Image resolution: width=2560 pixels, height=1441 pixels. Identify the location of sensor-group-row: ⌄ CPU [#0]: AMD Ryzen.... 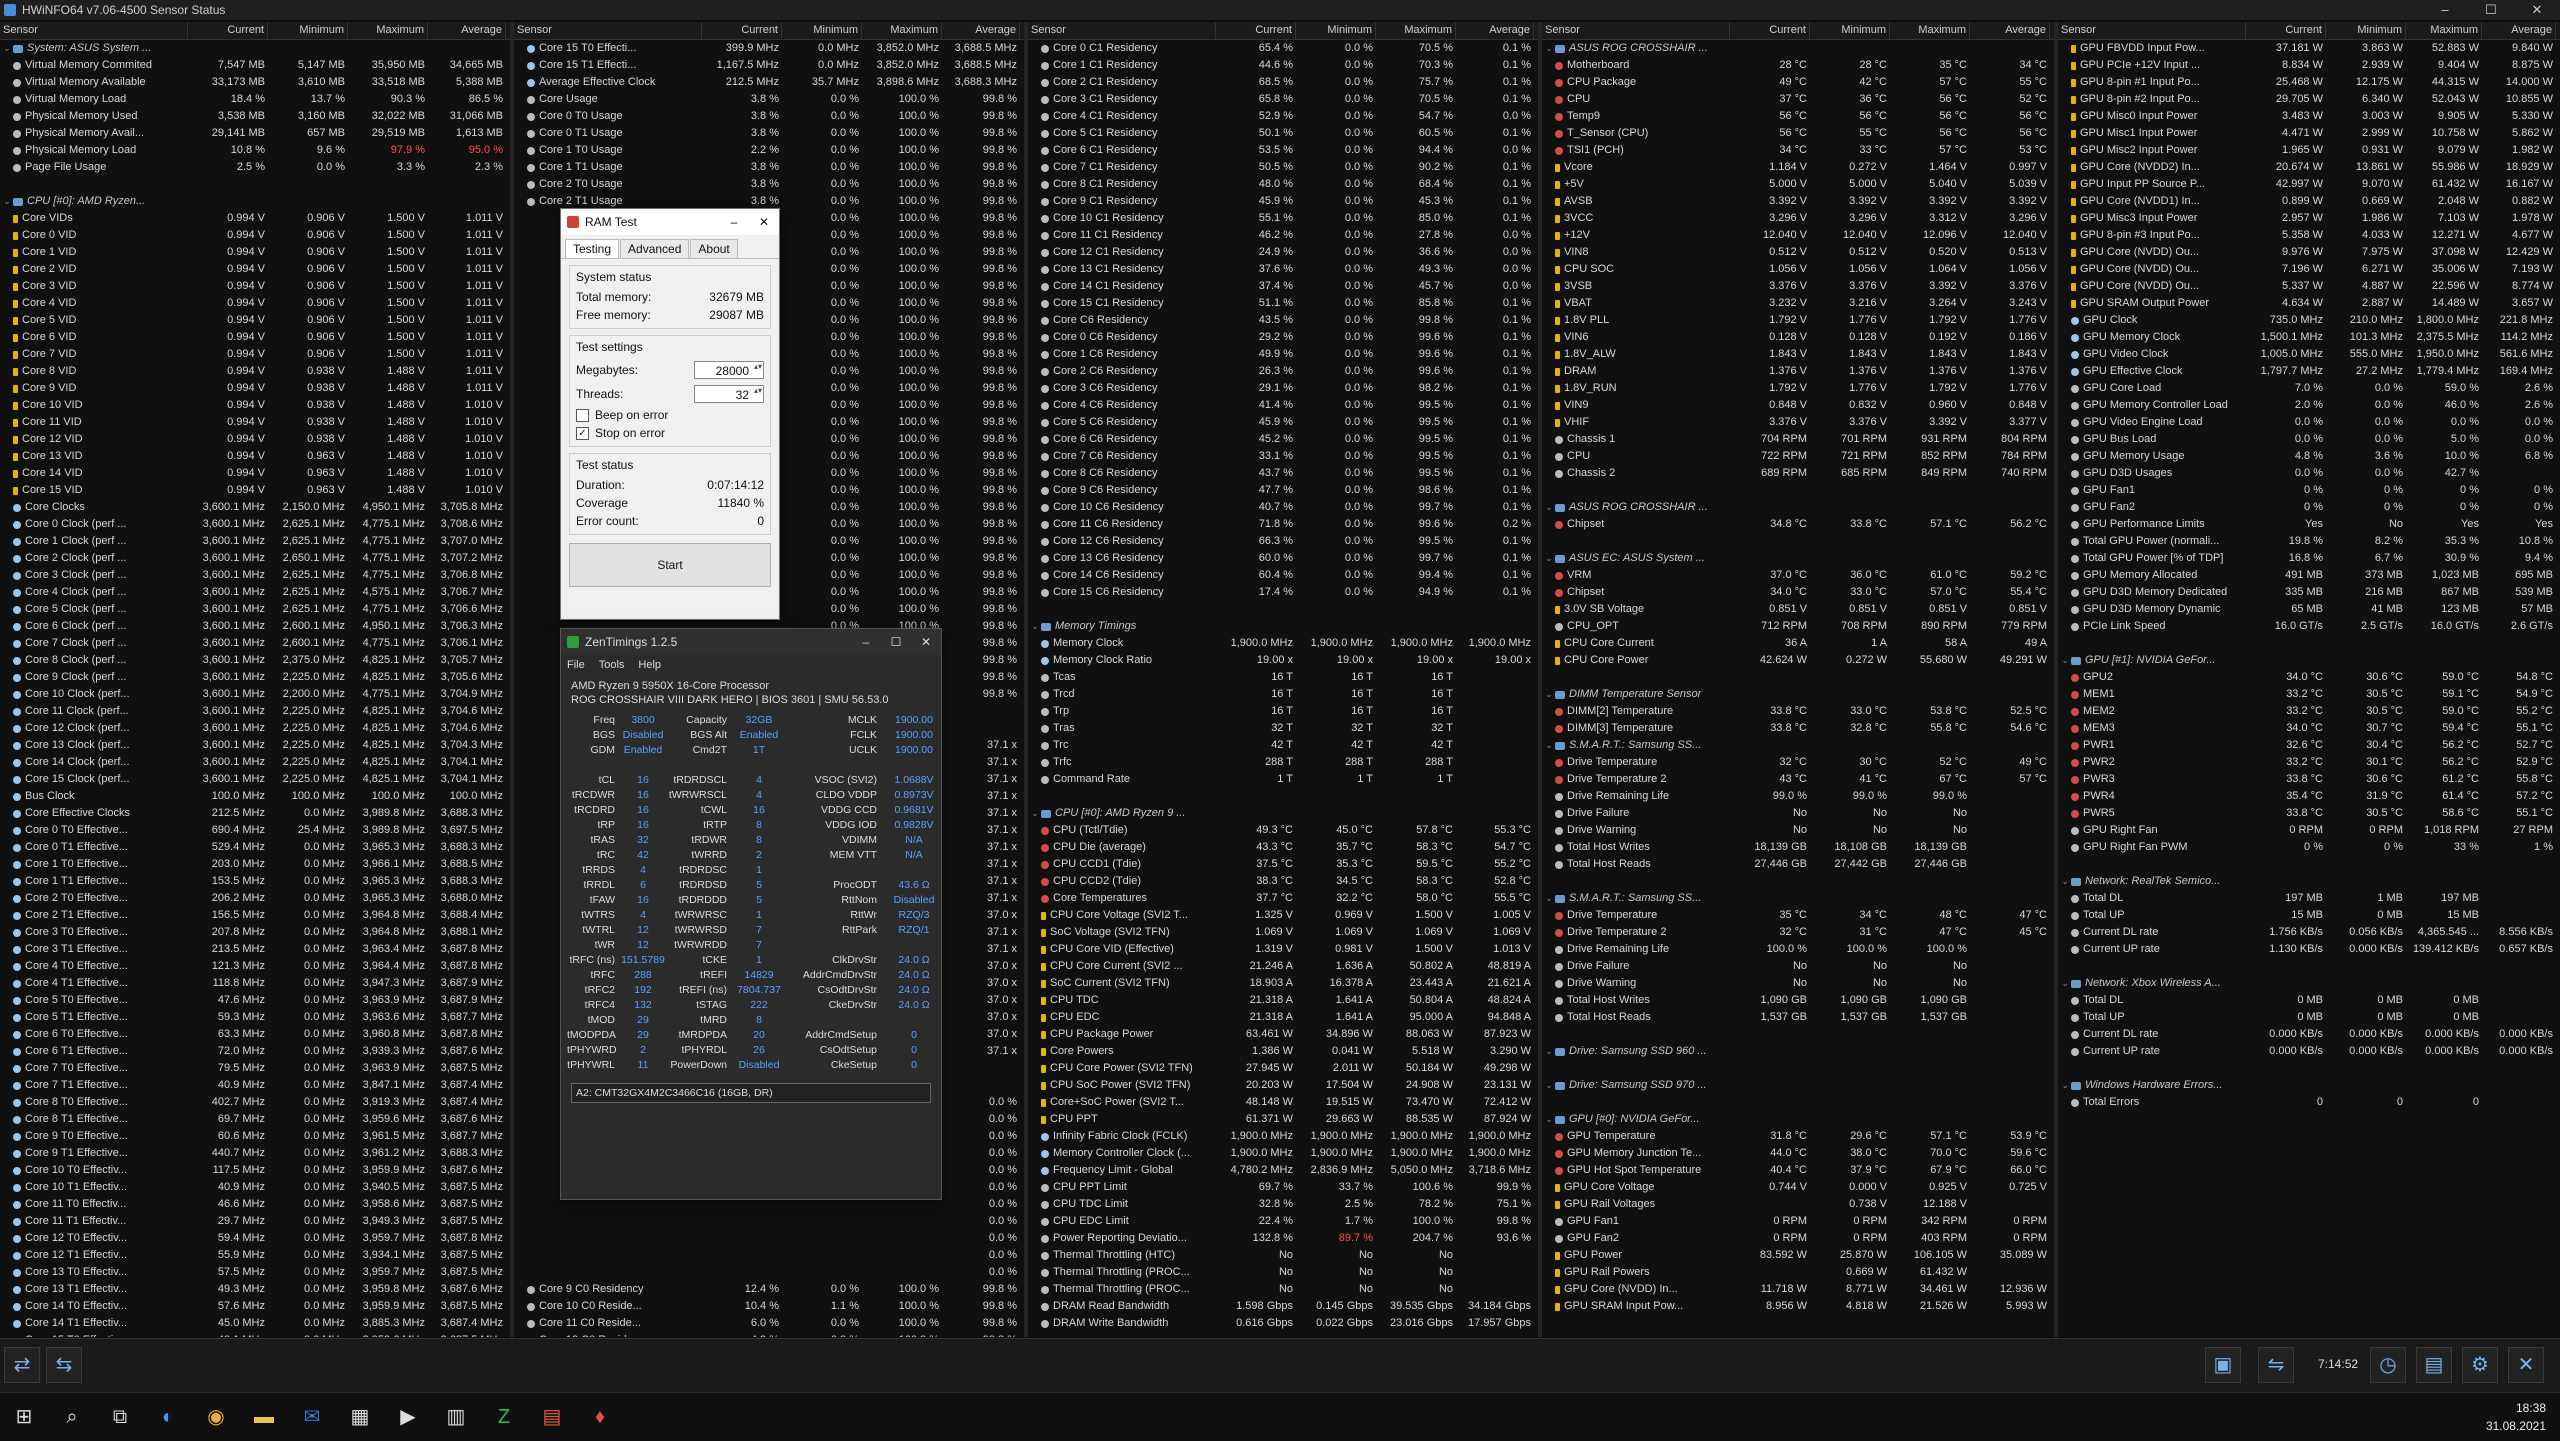
(255, 201).